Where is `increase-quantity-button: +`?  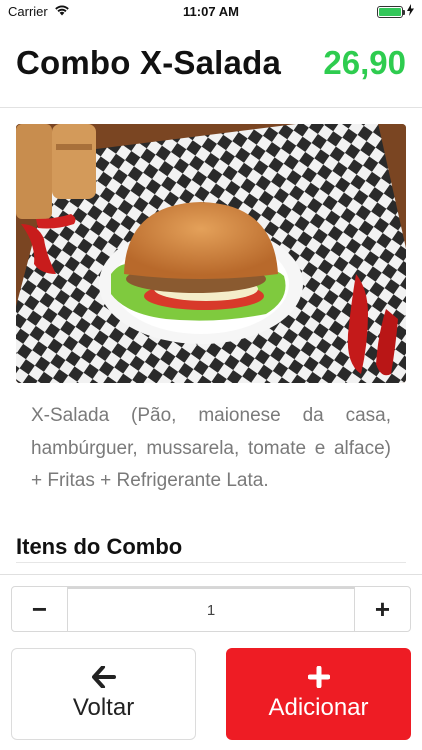
increase-quantity-button: + is located at coordinates (382, 609).